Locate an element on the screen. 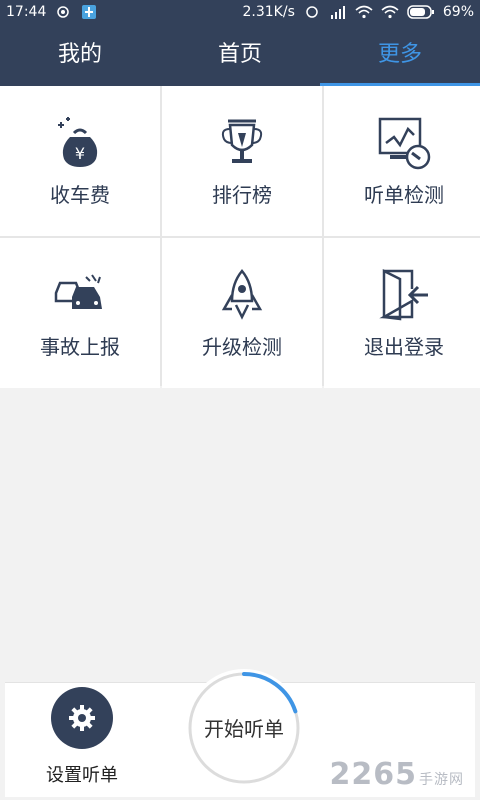  grid-item-logout: 退出登录 is located at coordinates (402, 313).